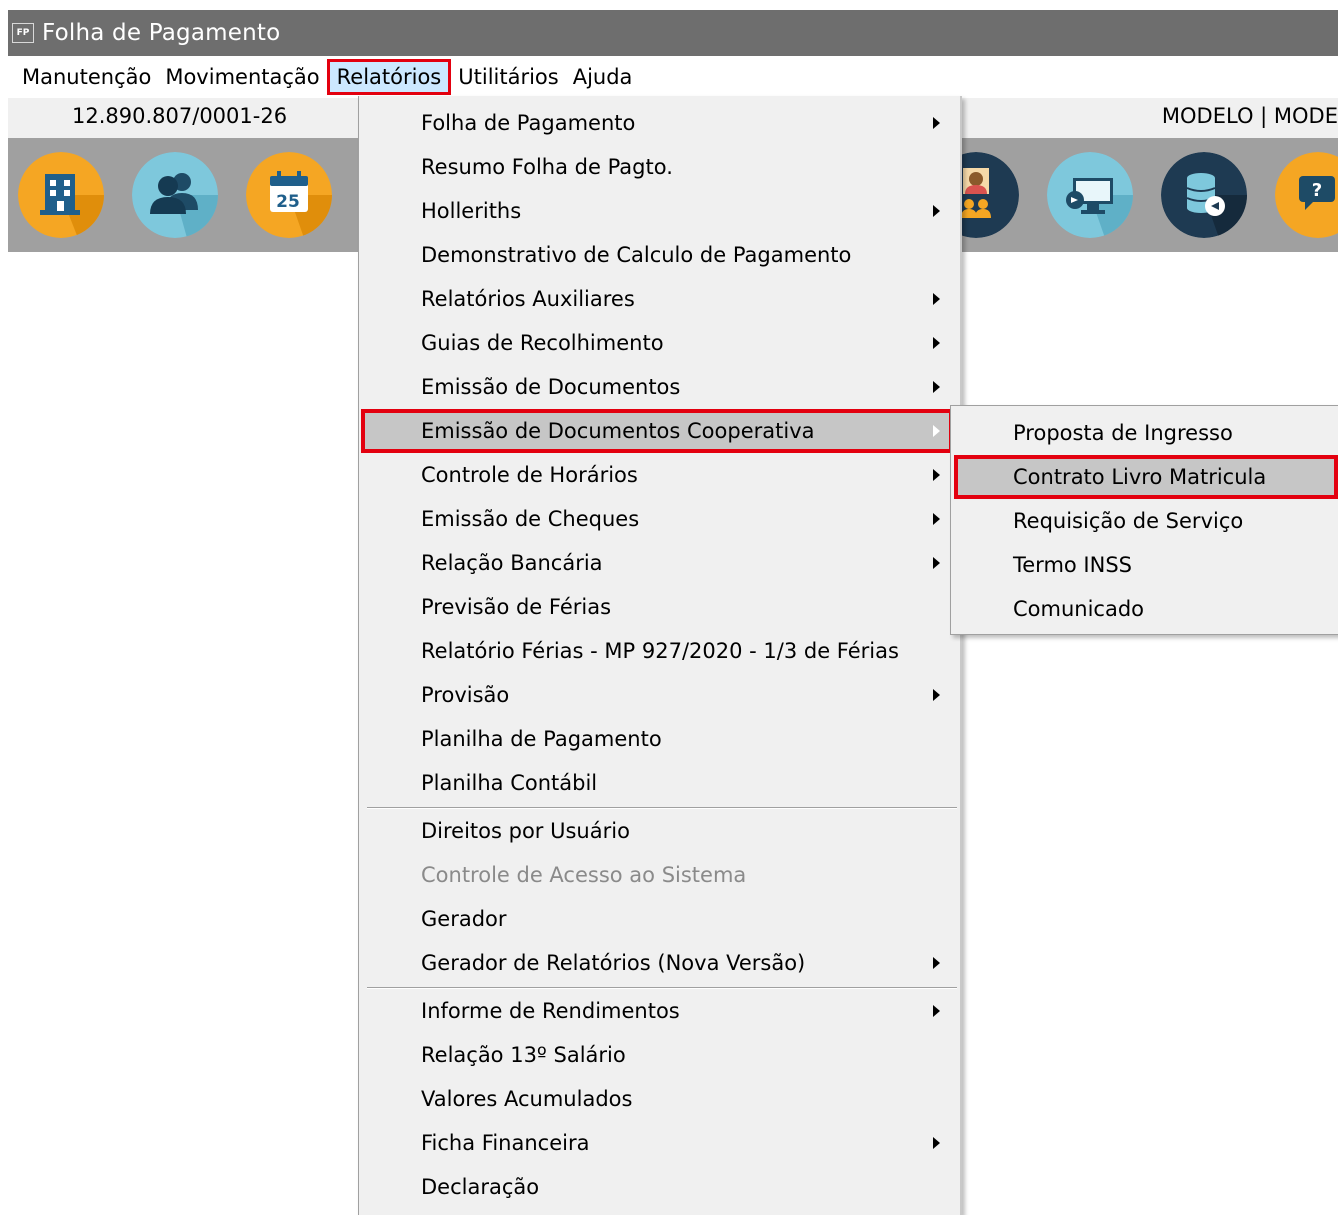  I want to click on dd-emissao-documentos-cooperativa: Emissão de Documentos Cooperativa, so click(657, 431).